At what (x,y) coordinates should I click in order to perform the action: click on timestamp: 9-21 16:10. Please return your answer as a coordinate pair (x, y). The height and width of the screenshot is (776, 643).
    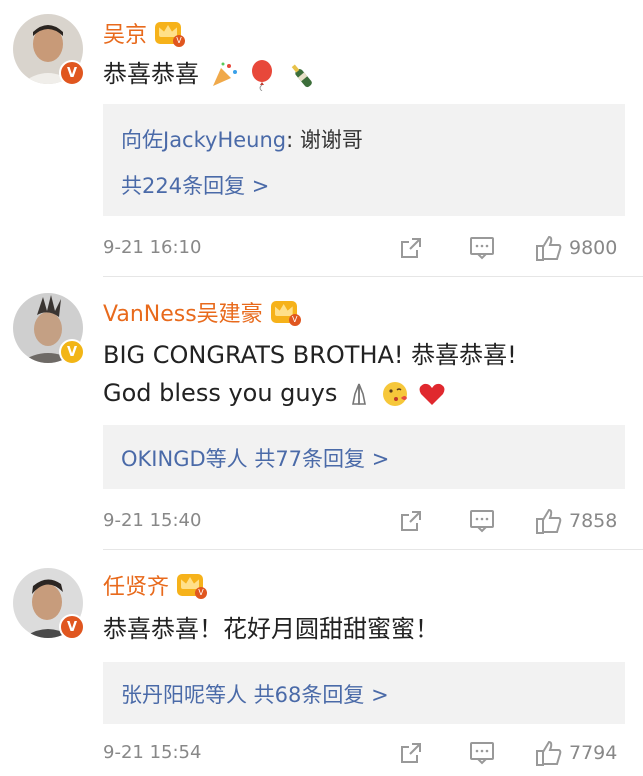
    Looking at the image, I should click on (152, 247).